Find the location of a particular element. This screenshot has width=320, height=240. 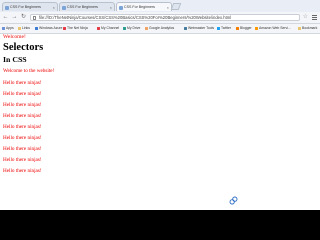

page-heading: Selectors is located at coordinates (23, 47).